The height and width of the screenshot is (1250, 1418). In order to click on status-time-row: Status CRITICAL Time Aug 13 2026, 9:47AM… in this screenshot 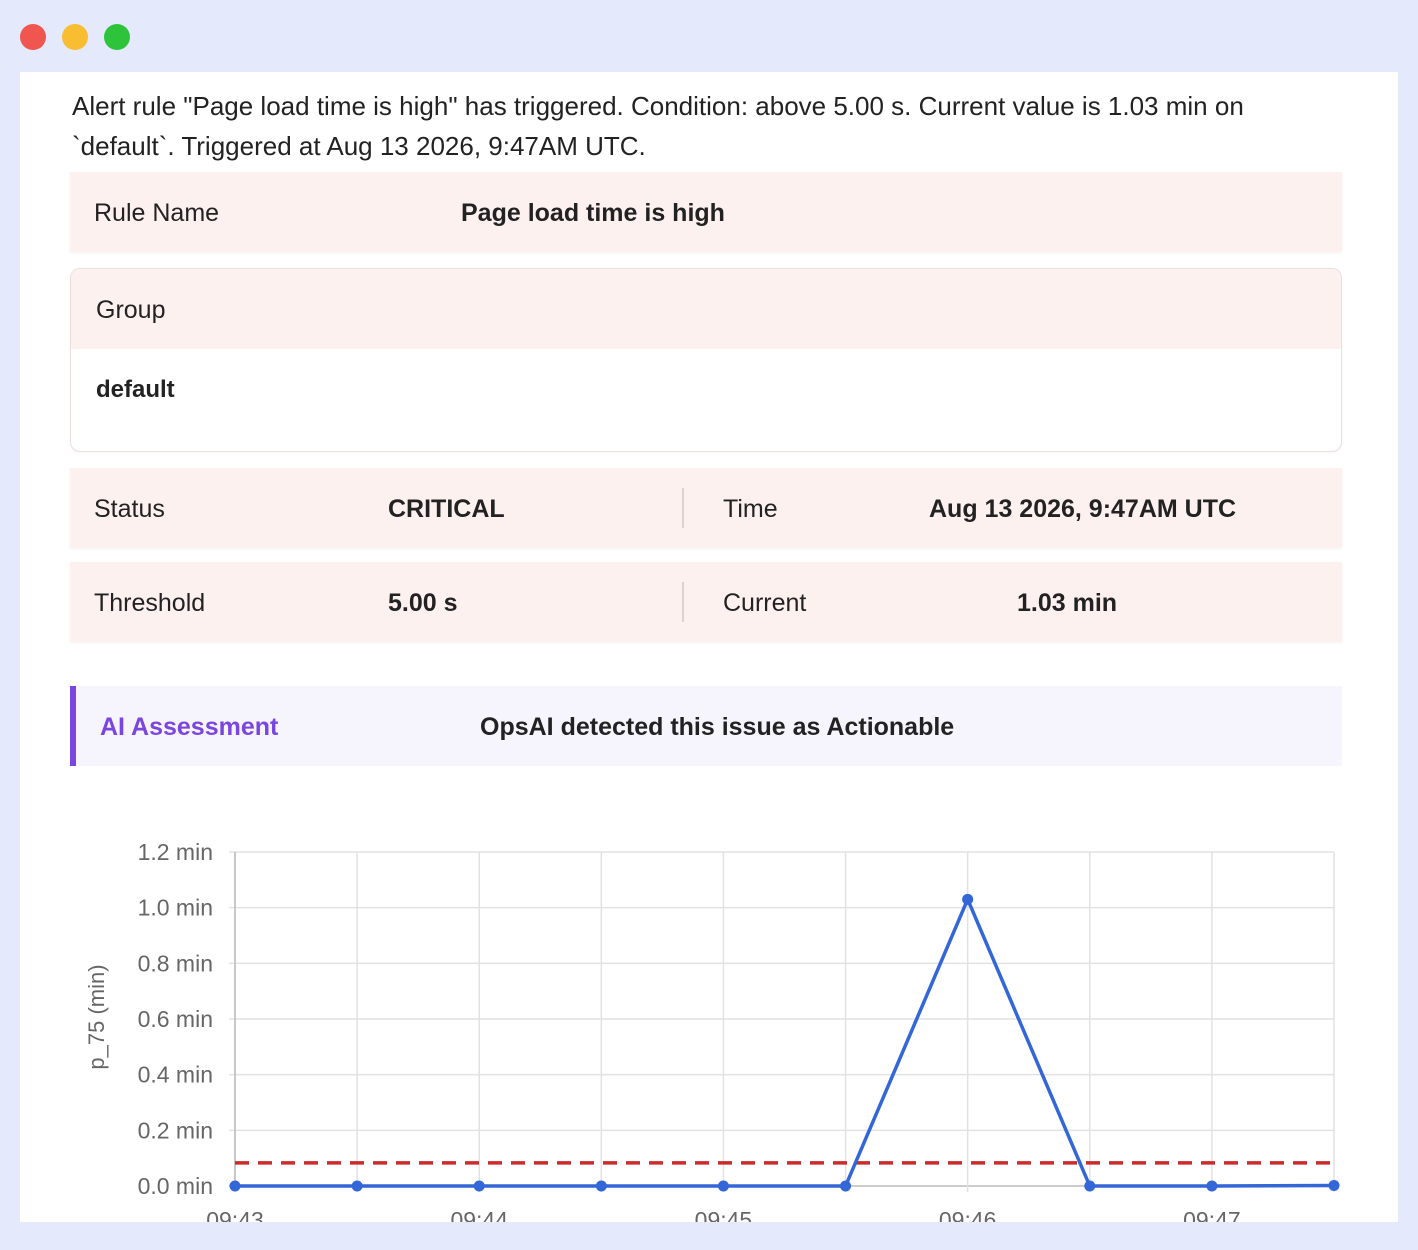, I will do `click(706, 508)`.